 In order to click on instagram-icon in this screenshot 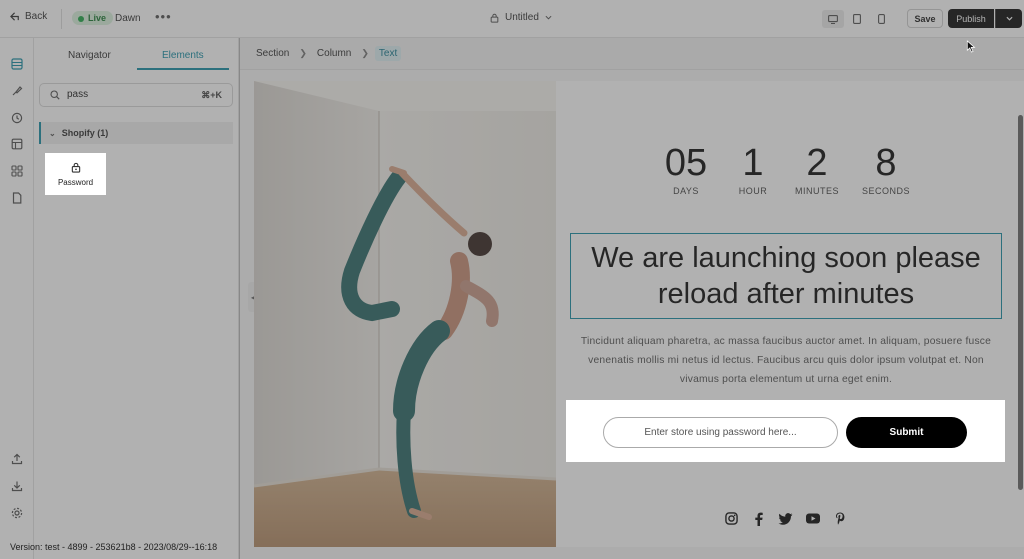, I will do `click(731, 518)`.